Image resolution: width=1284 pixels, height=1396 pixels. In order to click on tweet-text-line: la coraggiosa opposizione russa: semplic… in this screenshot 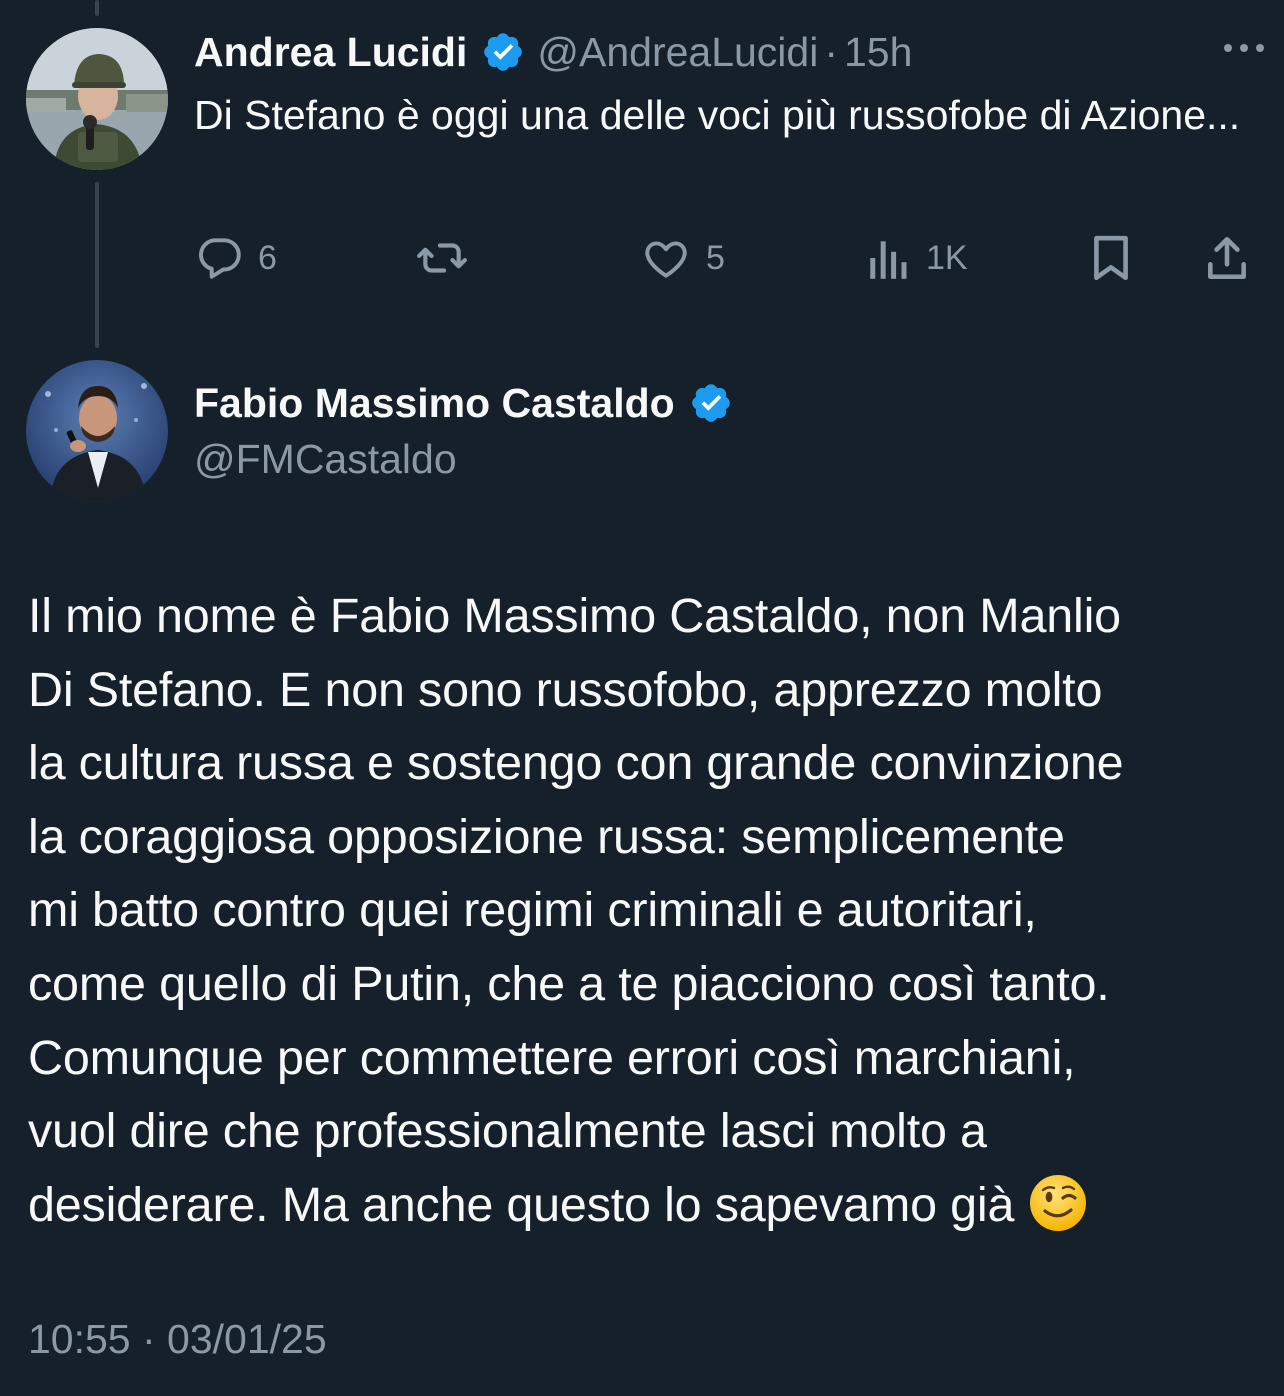, I will do `click(546, 836)`.